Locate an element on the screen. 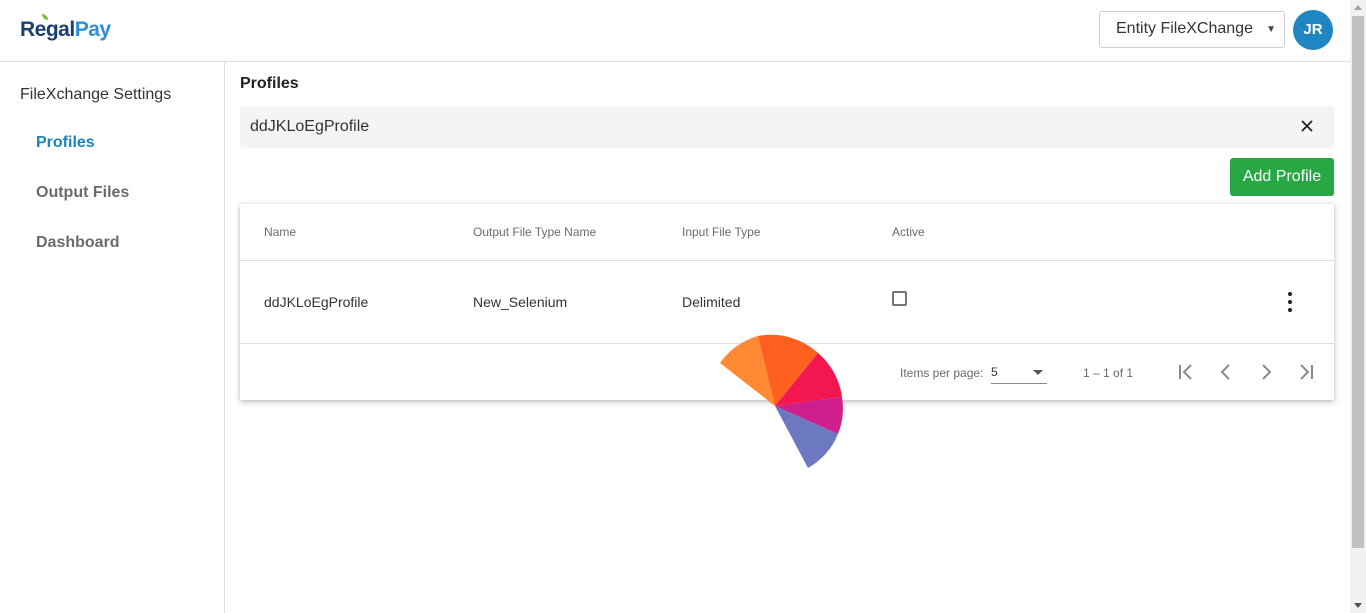 Image resolution: width=1366 pixels, height=613 pixels. logo-pay-text: Pay is located at coordinates (92, 29).